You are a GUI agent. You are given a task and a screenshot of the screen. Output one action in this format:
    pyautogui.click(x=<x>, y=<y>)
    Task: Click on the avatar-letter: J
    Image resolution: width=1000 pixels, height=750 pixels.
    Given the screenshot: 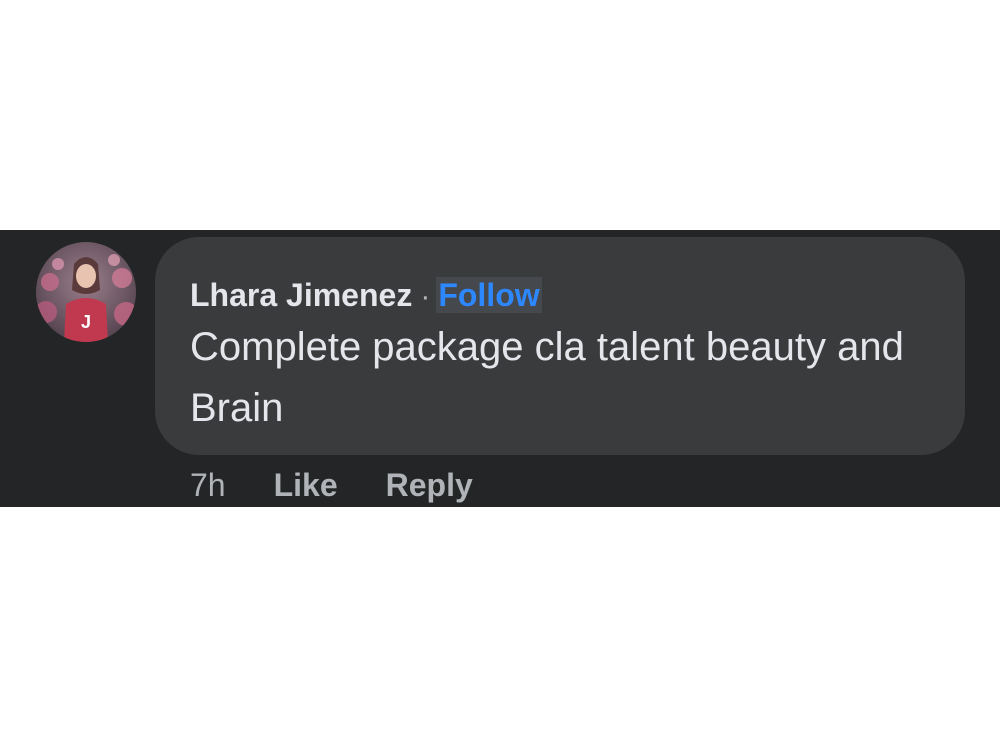 What is the action you would take?
    pyautogui.click(x=86, y=322)
    